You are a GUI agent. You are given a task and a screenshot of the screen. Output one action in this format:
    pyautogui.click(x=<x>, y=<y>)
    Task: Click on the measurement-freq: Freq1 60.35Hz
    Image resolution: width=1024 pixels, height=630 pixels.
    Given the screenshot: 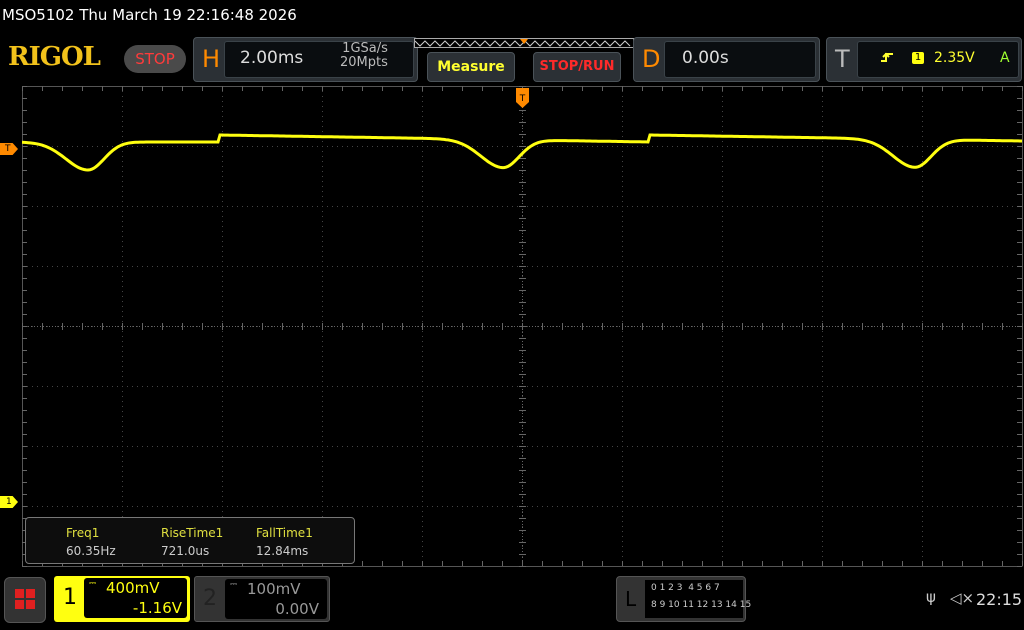 What is the action you would take?
    pyautogui.click(x=91, y=542)
    